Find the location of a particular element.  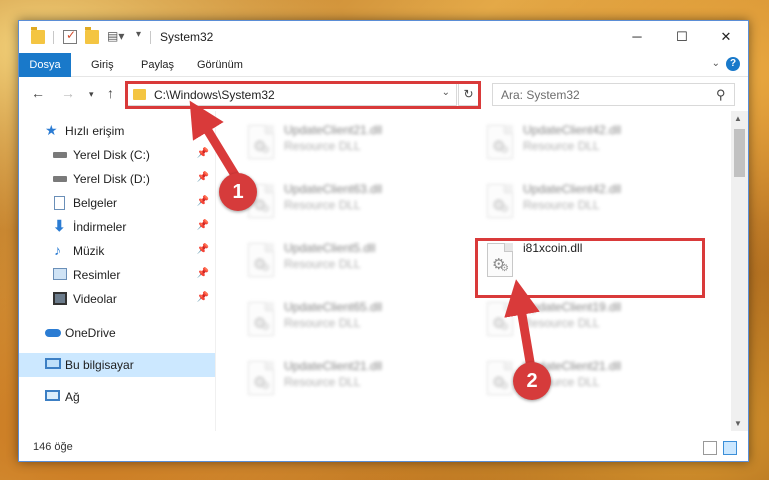

arrow-to-file is located at coordinates (522, 324).